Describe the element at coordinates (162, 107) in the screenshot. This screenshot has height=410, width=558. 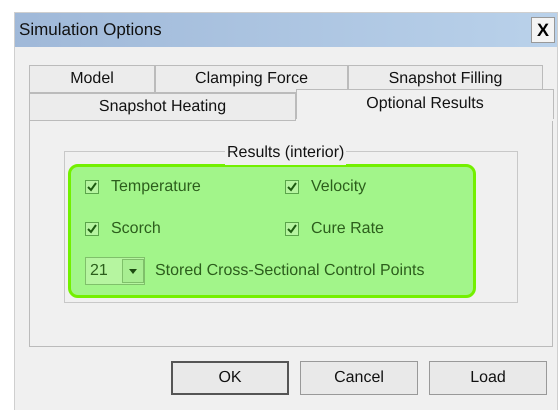
I see `tab: Snapshot Heating` at that location.